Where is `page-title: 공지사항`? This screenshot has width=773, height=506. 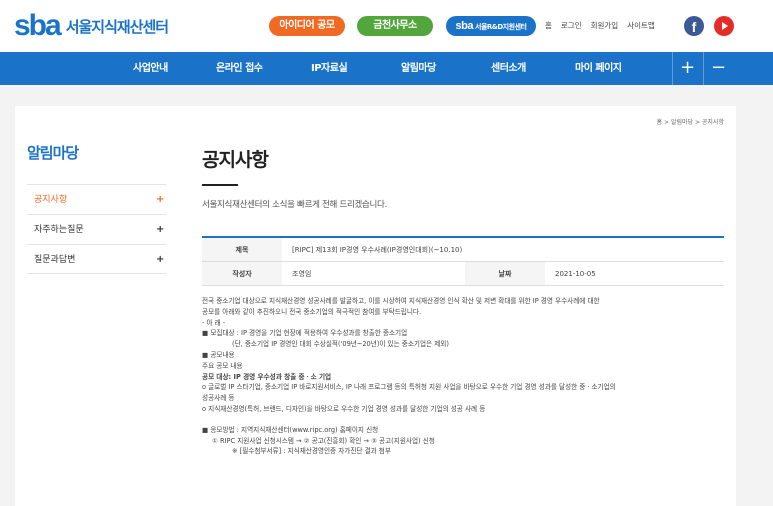 page-title: 공지사항 is located at coordinates (235, 160).